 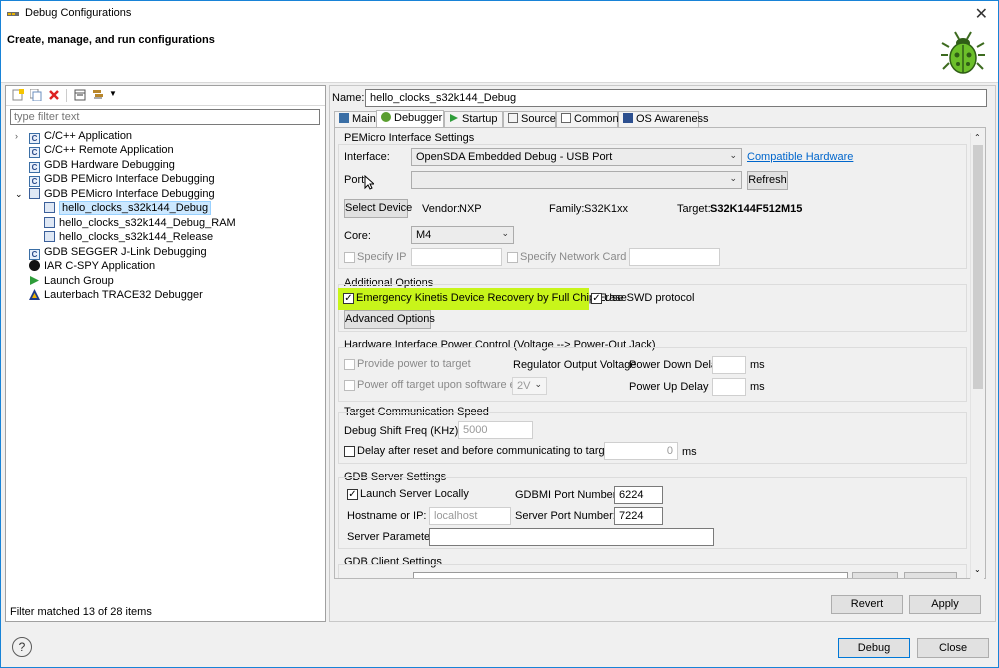 I want to click on tree-item-hello-clocks-debug-ram: hello_clocks_s32k144_Debug_RAM, so click(x=140, y=223).